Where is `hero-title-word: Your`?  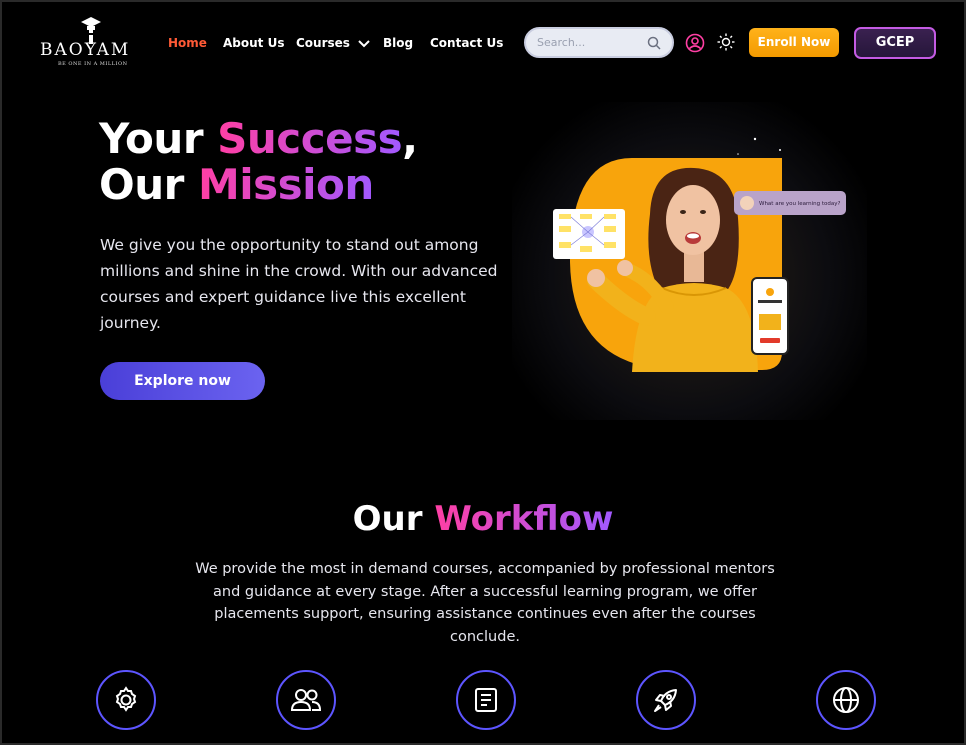
hero-title-word: Your is located at coordinates (158, 138).